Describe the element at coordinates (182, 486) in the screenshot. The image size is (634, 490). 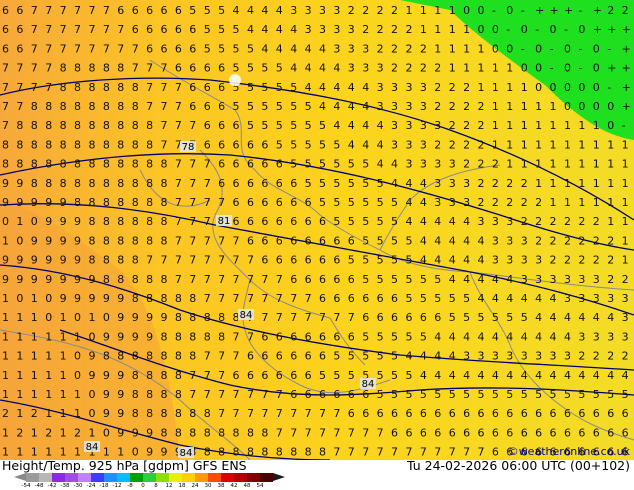
I see `colorbar-tick-label: 18` at that location.